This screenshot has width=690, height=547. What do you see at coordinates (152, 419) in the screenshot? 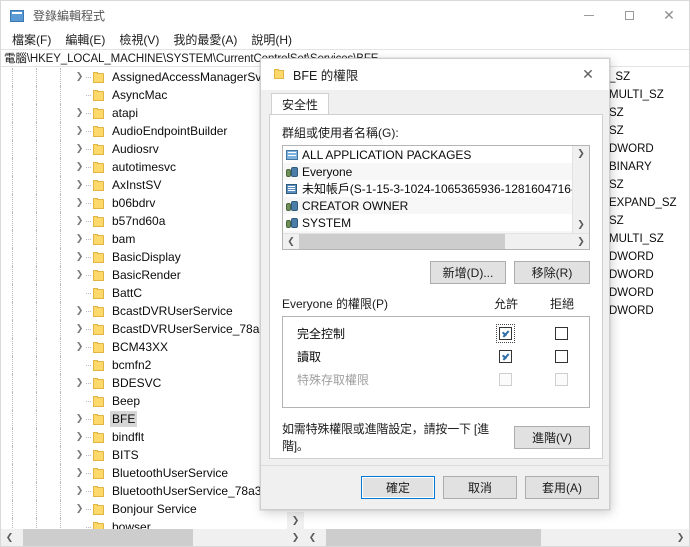
I see `tree-item: ❯ BFE` at bounding box center [152, 419].